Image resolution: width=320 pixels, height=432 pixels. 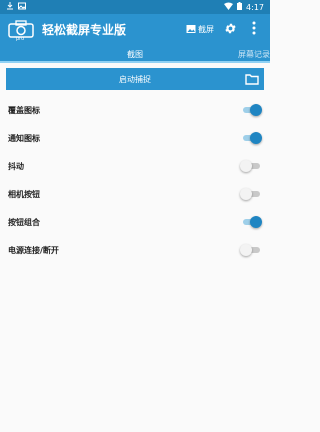 I want to click on tab-bar: 截图 屏幕记录, so click(x=135, y=54).